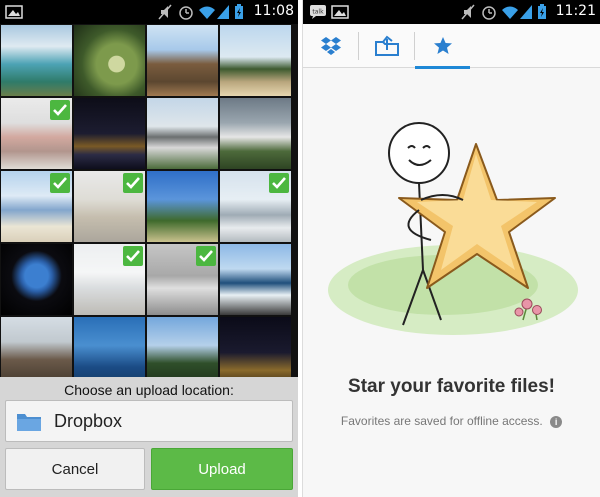  Describe the element at coordinates (273, 11) in the screenshot. I see `status-time: 11:08` at that location.